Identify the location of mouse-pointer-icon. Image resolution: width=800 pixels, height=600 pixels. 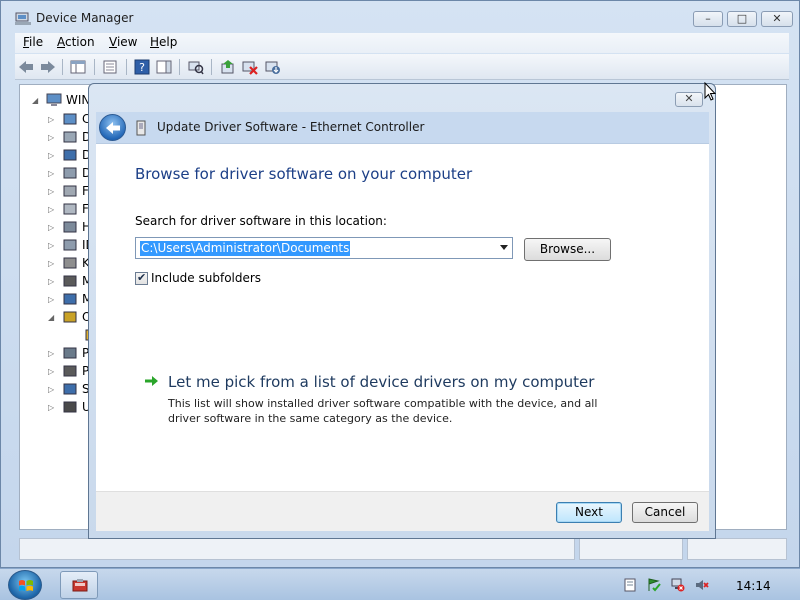
(710, 91).